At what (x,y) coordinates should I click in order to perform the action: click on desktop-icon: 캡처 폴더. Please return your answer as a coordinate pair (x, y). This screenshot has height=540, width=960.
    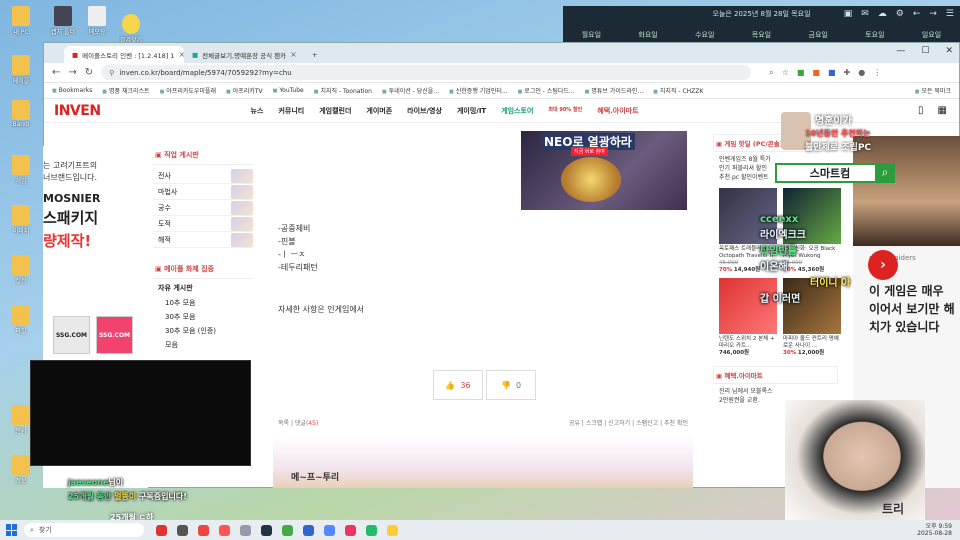
    Looking at the image, I should click on (63, 21).